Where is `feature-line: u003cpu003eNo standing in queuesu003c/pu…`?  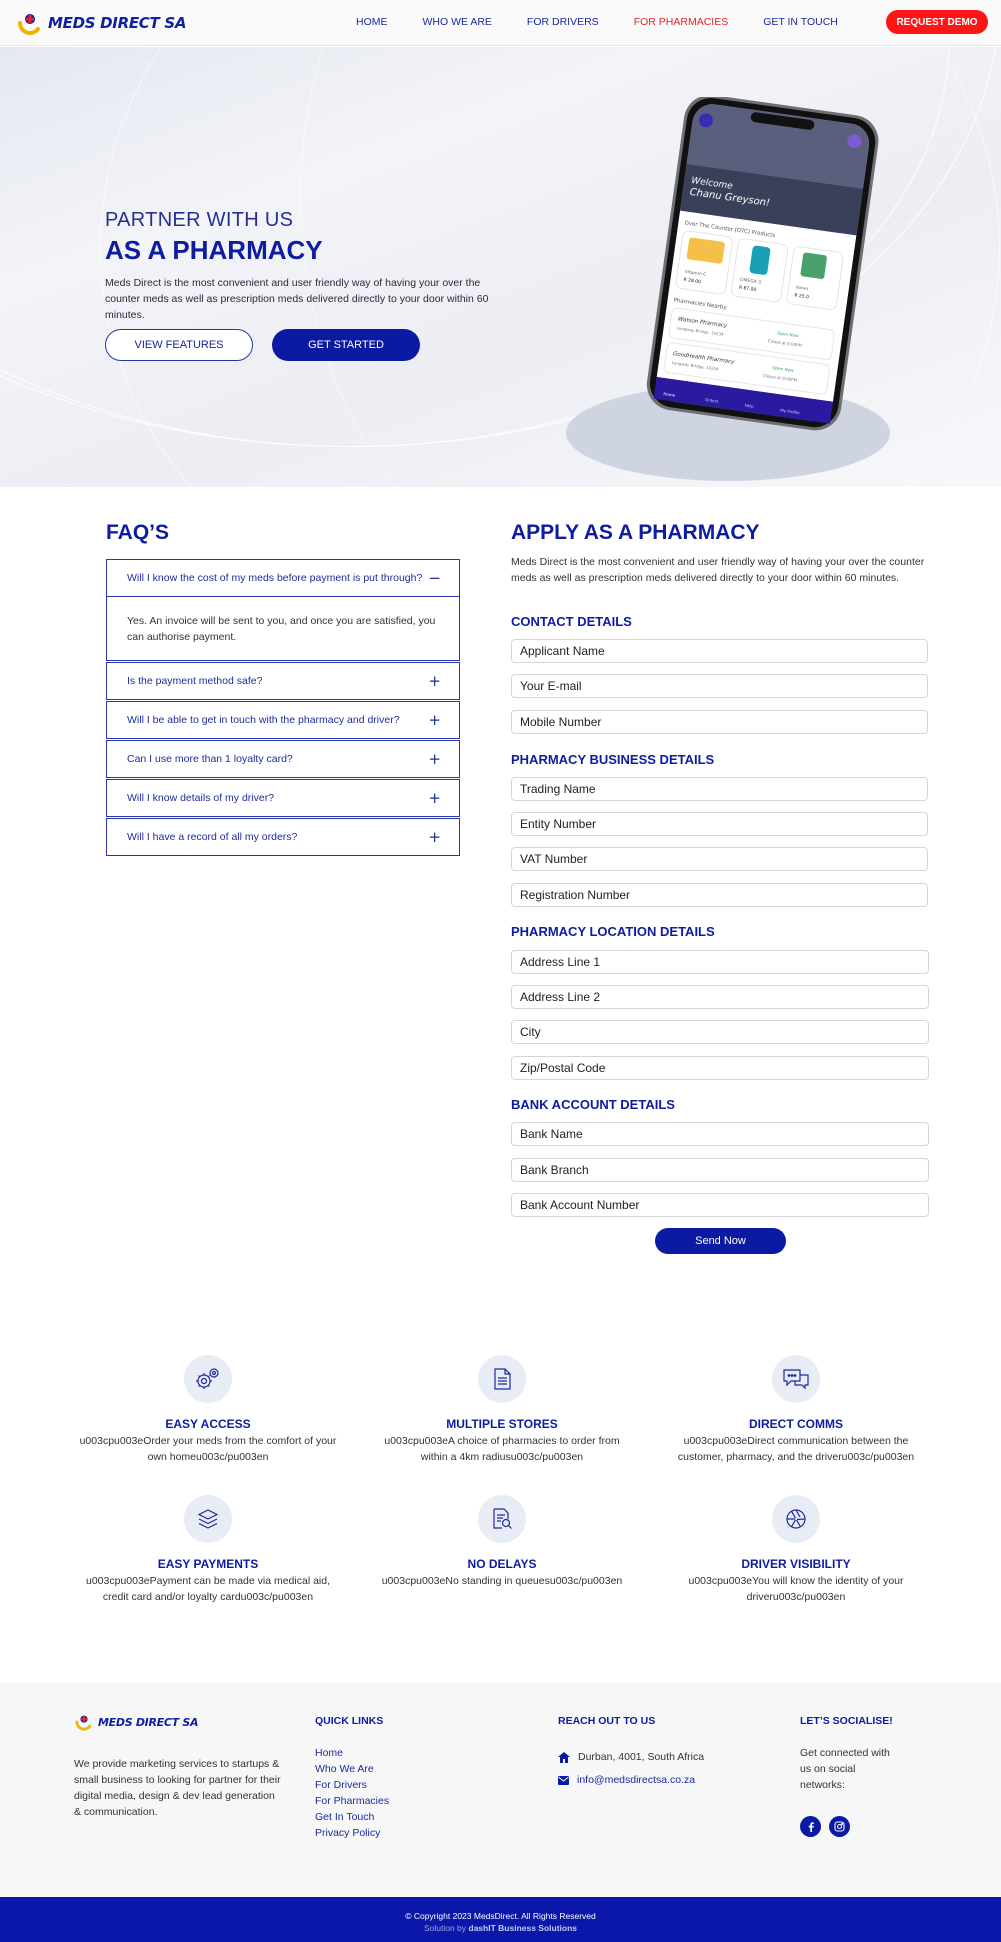 feature-line: u003cpu003eNo standing in queuesu003c/pu… is located at coordinates (502, 1581).